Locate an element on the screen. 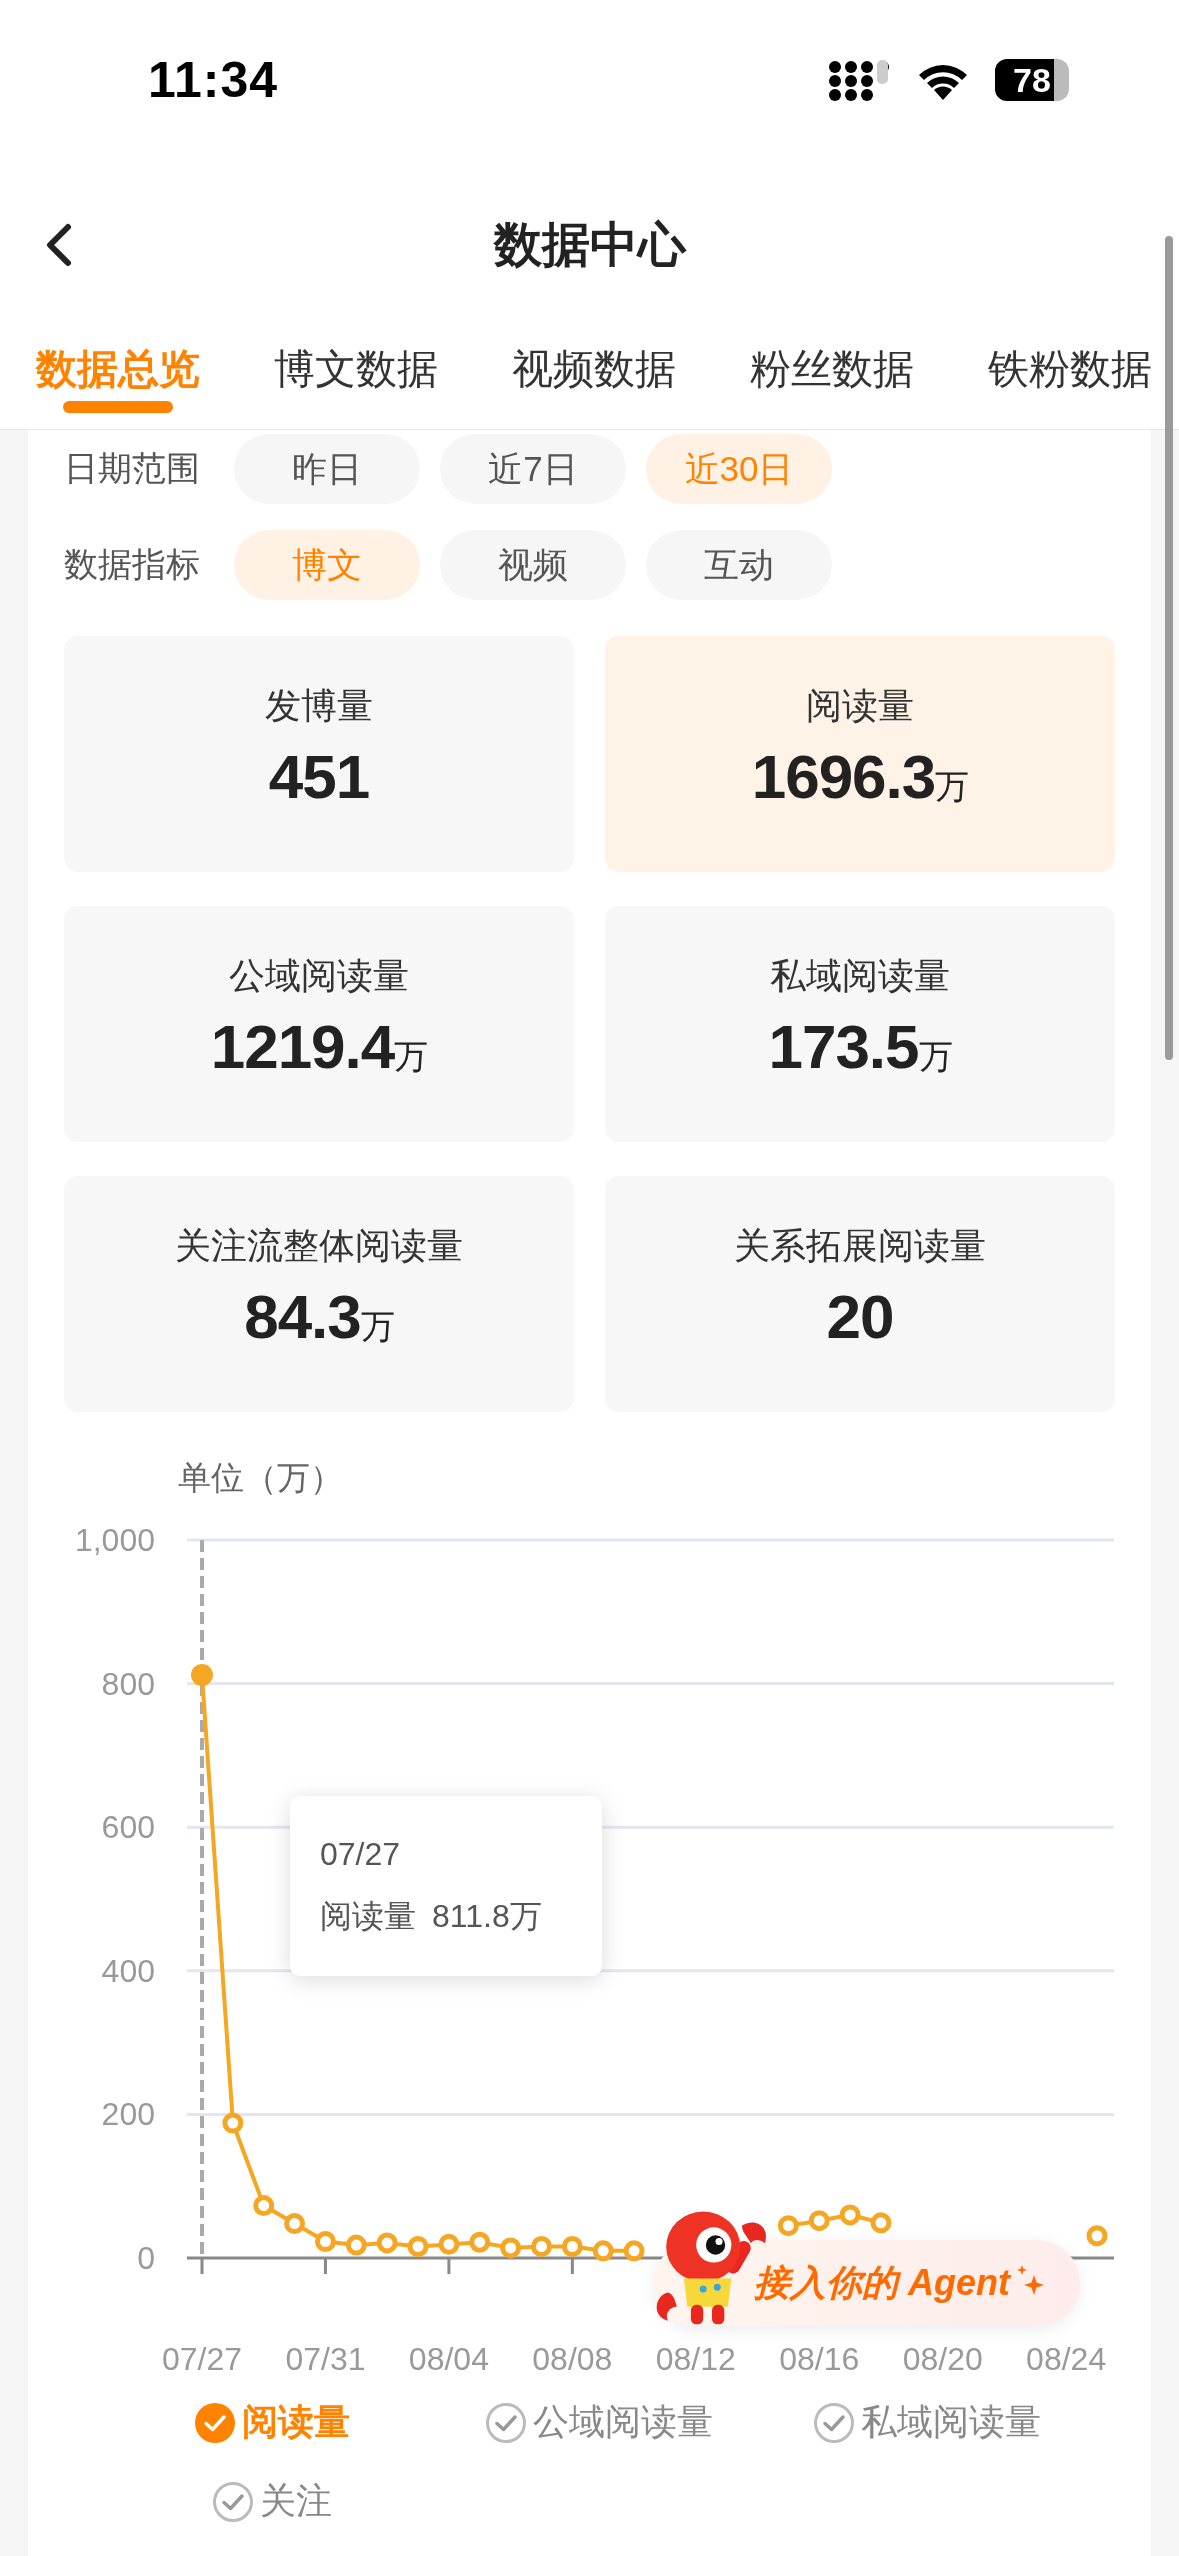 The width and height of the screenshot is (1179, 2556). axis-label: 200 is located at coordinates (128, 2114).